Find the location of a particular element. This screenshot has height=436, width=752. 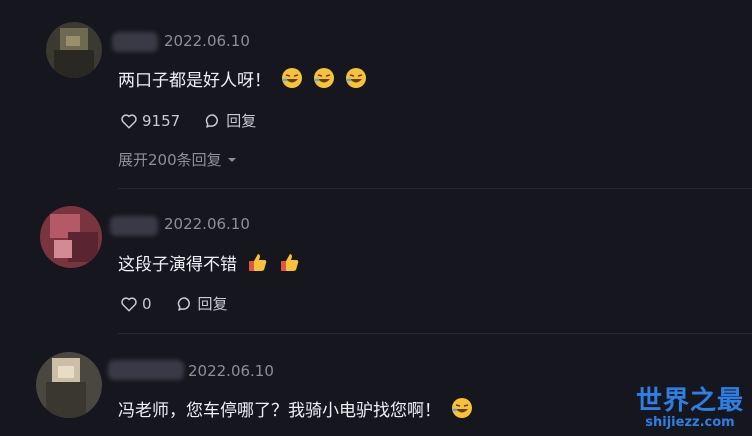

chevron-down-icon is located at coordinates (231, 159).